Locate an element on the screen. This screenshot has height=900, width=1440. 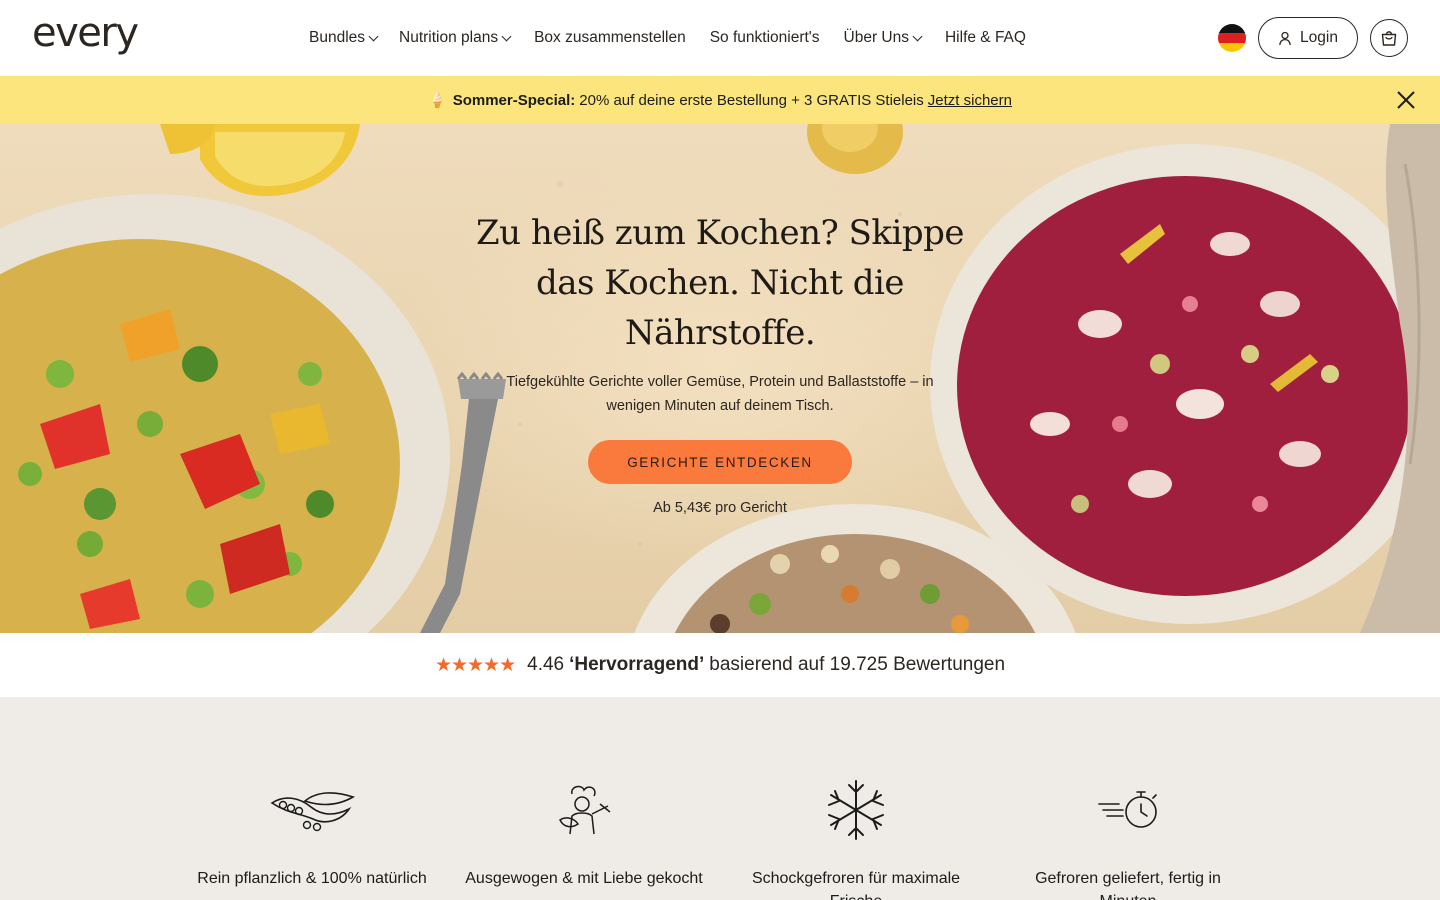
nav-help-label: Hilfe & FAQ is located at coordinates (985, 37).